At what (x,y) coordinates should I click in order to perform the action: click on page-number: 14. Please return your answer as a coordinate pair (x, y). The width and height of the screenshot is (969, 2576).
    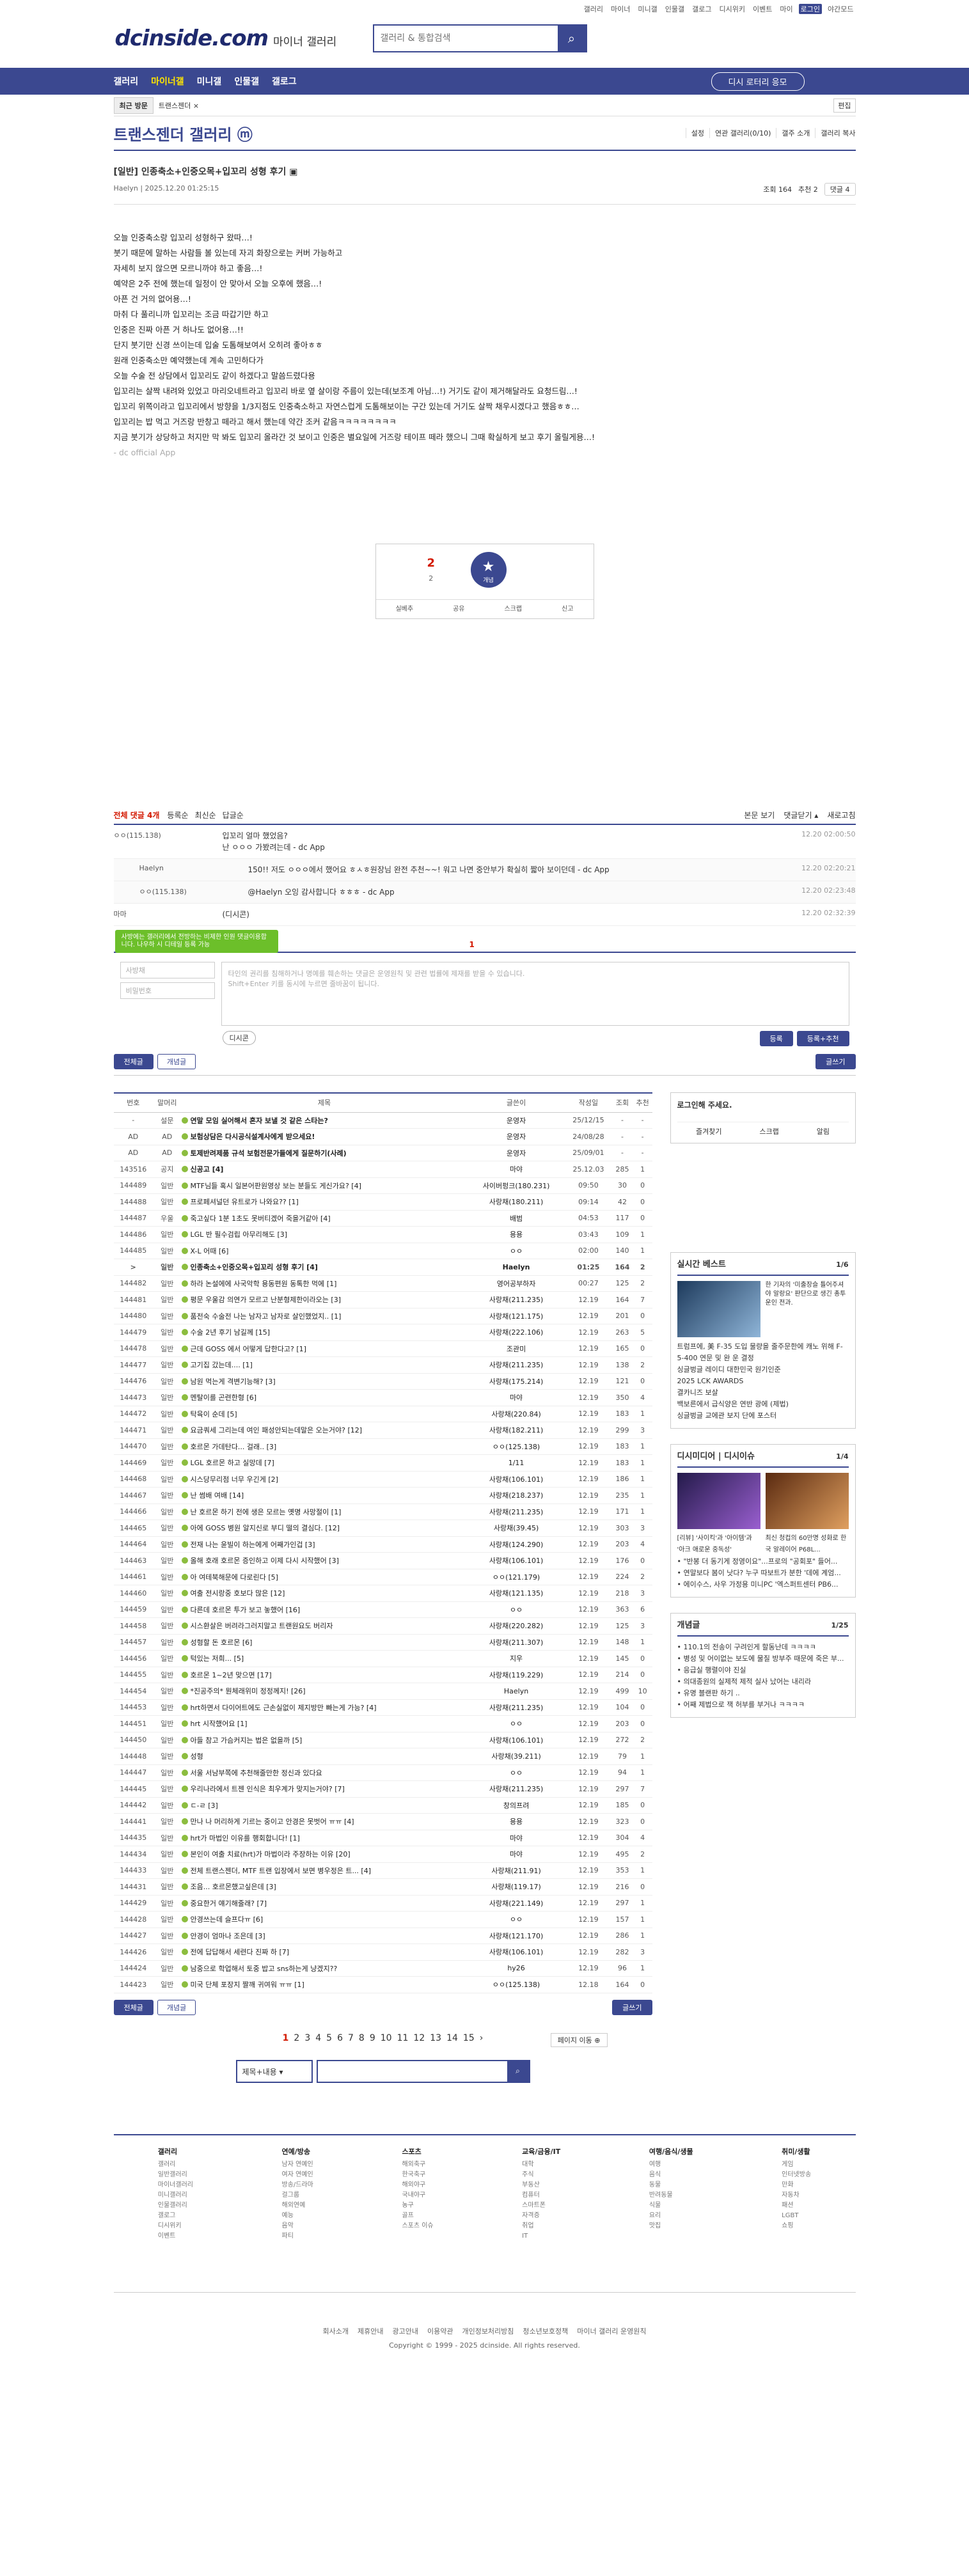
    Looking at the image, I should click on (452, 2038).